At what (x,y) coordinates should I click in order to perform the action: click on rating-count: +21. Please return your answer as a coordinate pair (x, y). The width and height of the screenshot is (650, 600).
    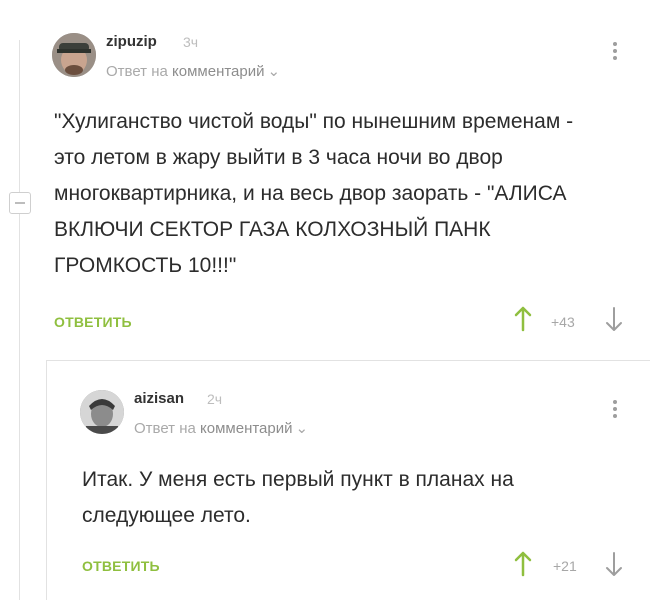
    Looking at the image, I should click on (565, 566).